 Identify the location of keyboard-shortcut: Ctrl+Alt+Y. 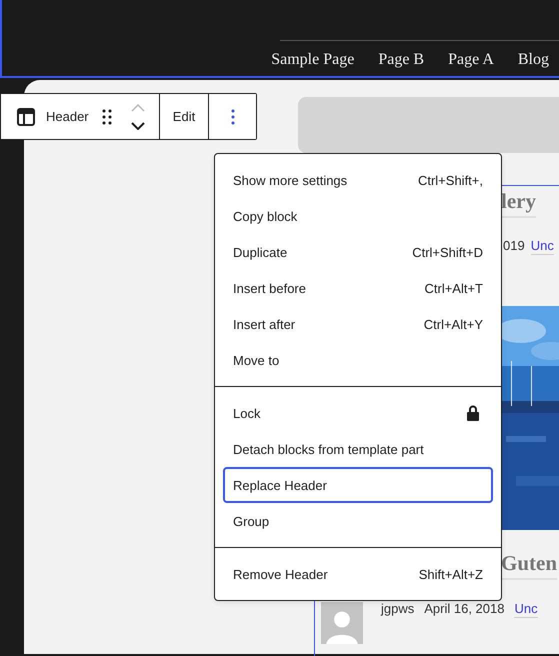
(453, 324).